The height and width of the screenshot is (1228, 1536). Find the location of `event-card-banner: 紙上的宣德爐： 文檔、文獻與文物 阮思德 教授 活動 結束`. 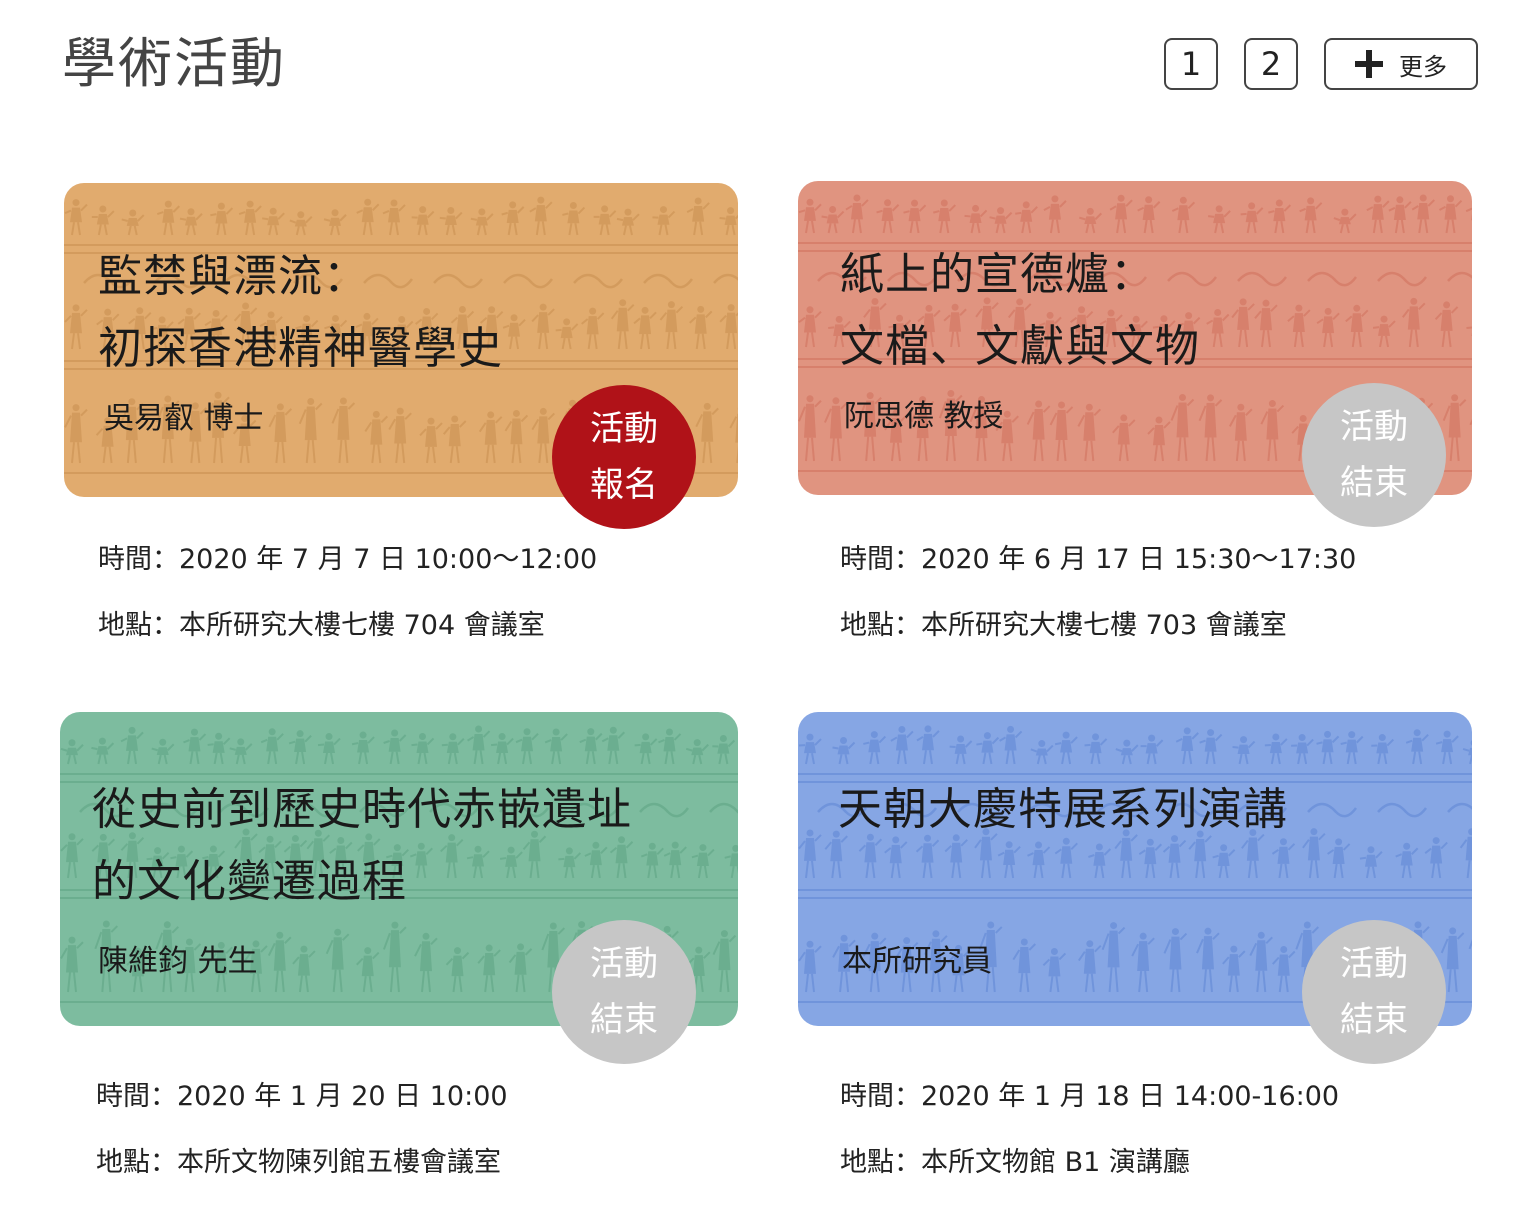

event-card-banner: 紙上的宣德爐： 文檔、文獻與文物 阮思德 教授 活動 結束 is located at coordinates (1135, 354).